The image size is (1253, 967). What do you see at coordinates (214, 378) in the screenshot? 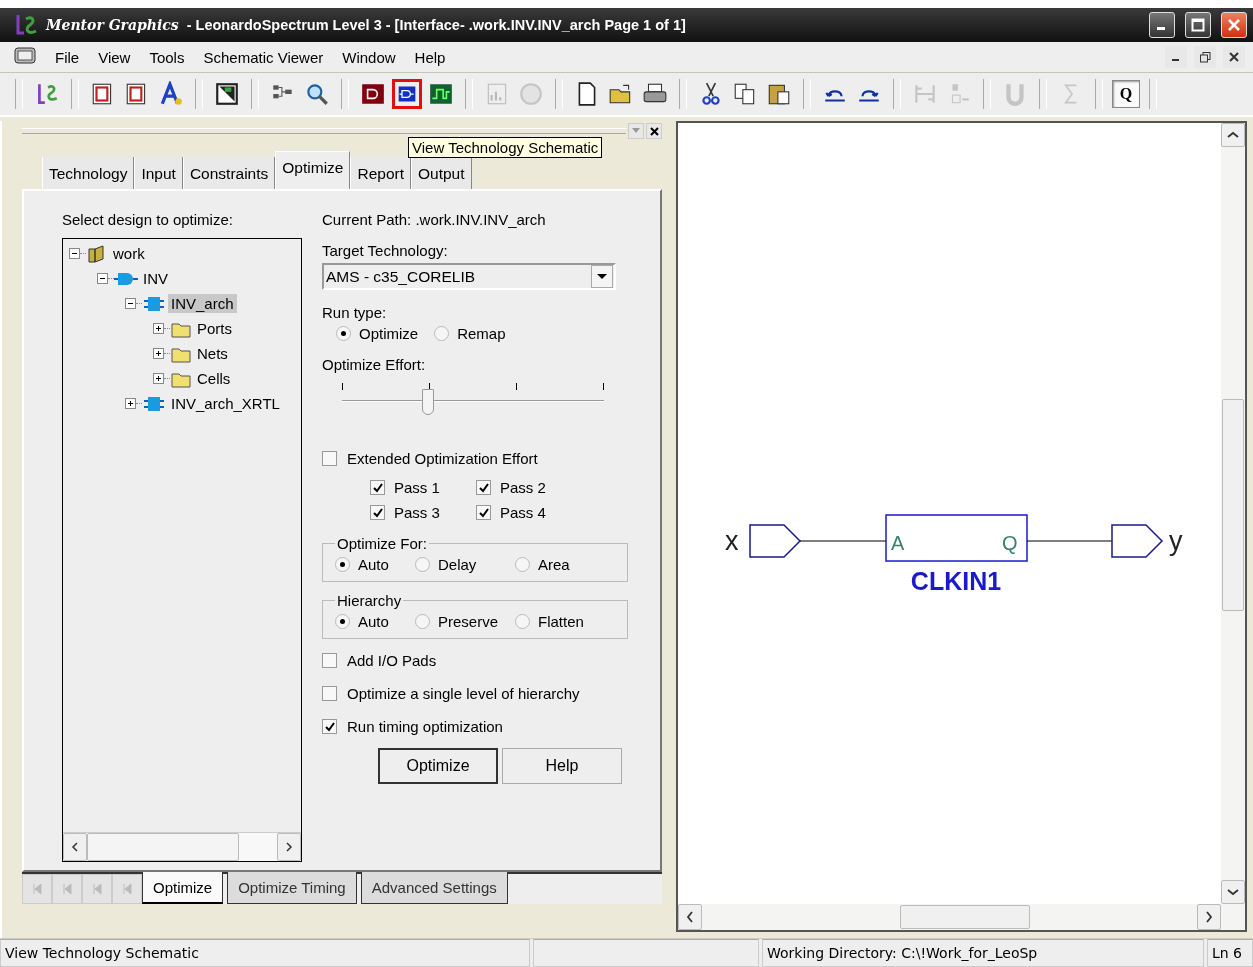
I see `tree-item: Cells` at bounding box center [214, 378].